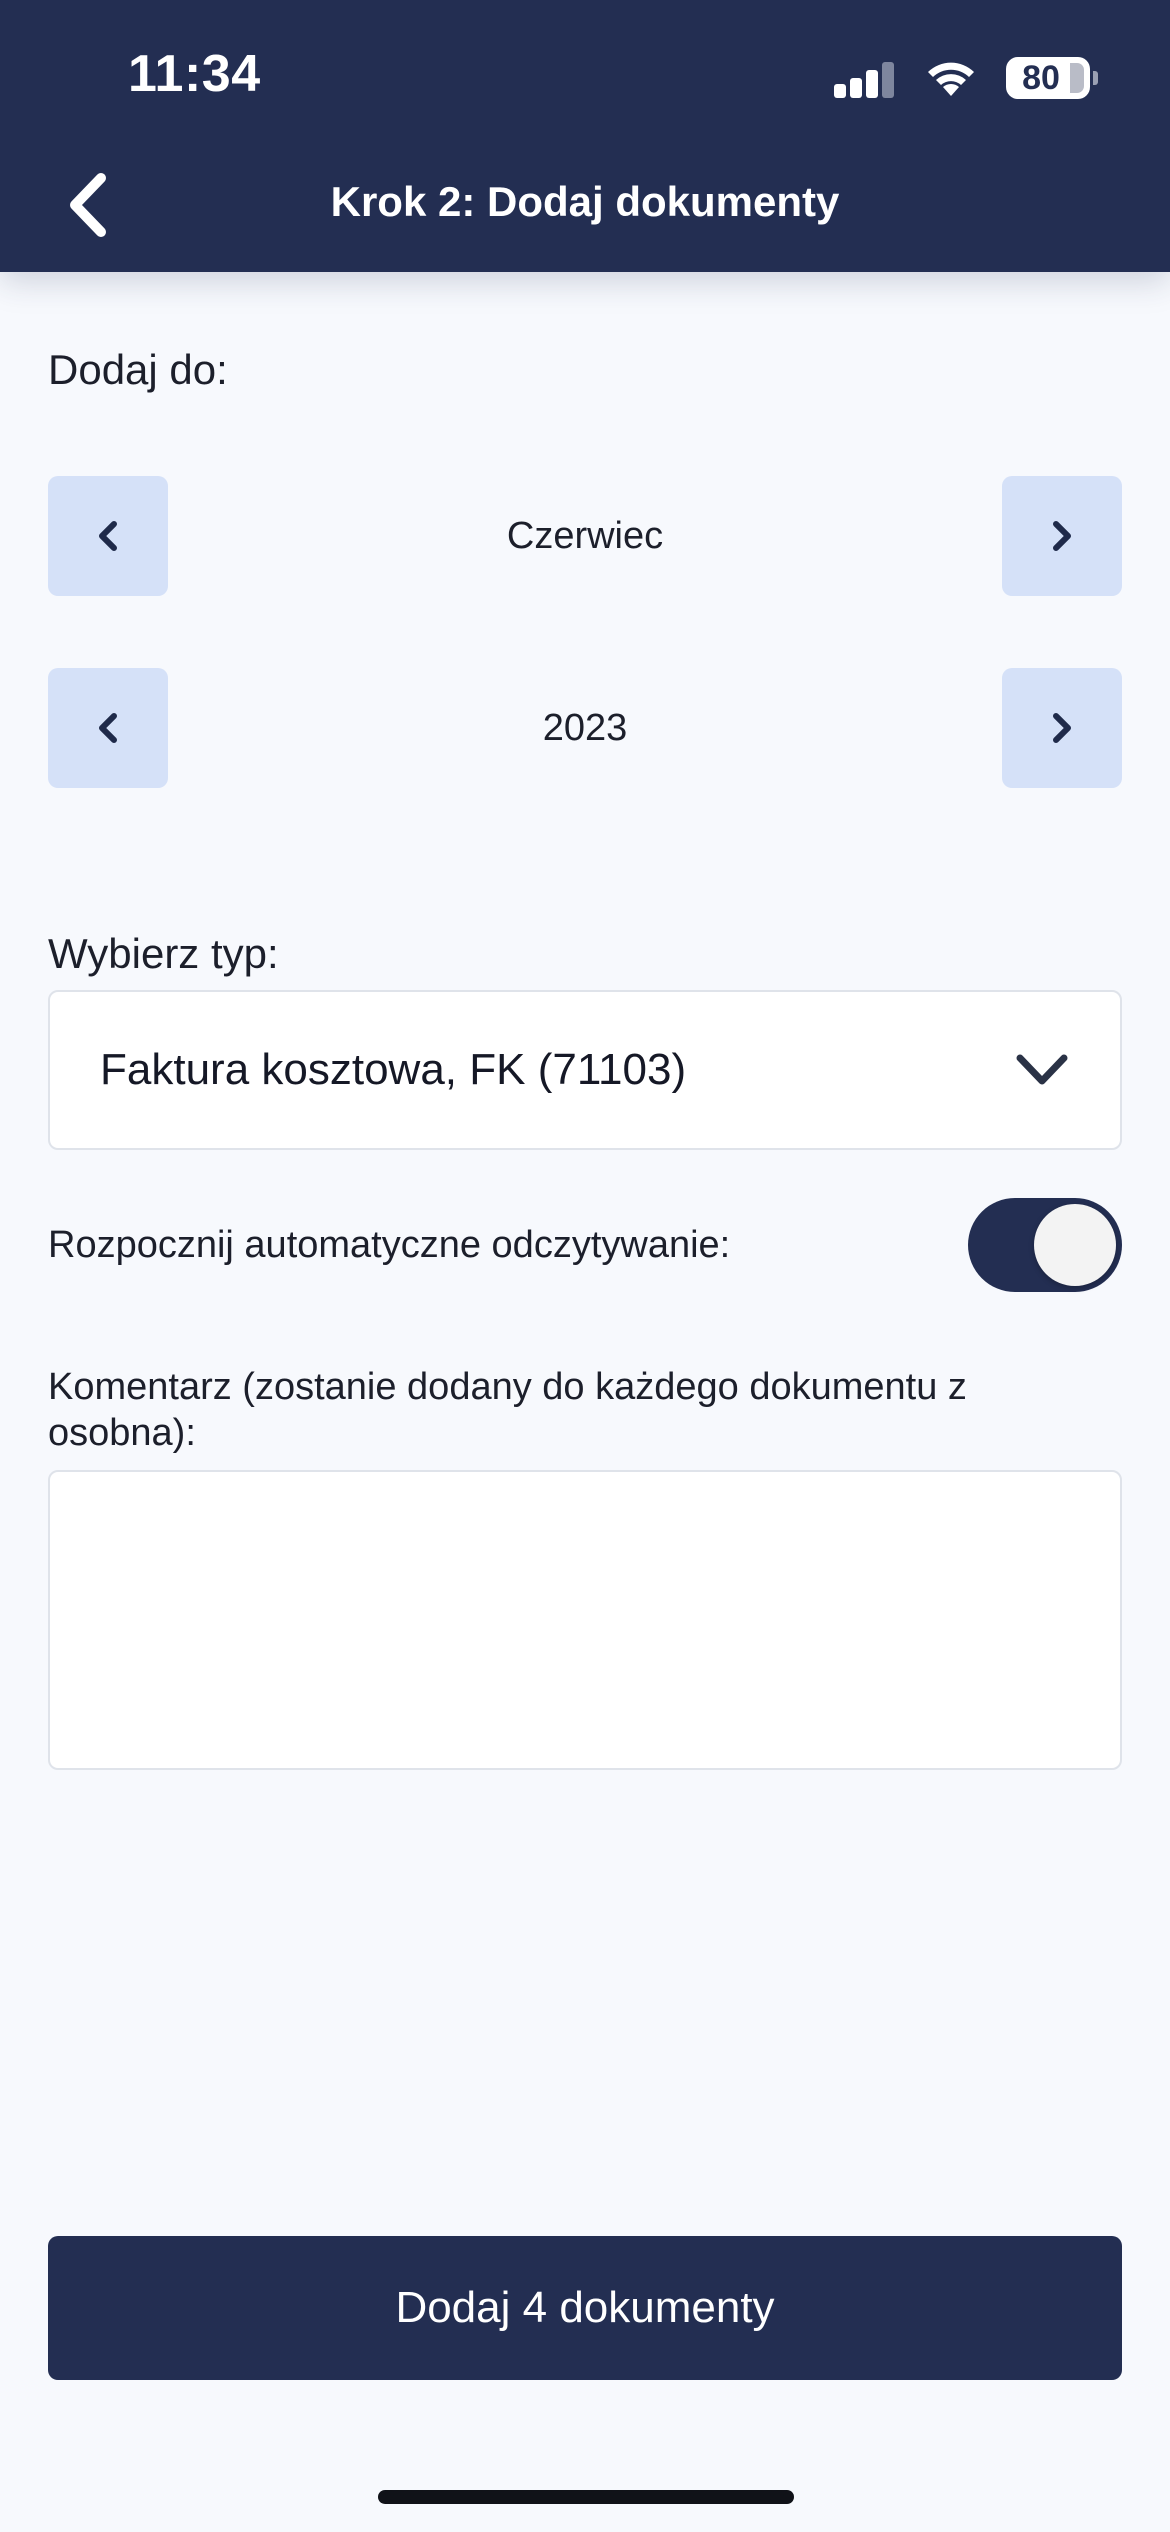 The width and height of the screenshot is (1170, 2532). What do you see at coordinates (194, 74) in the screenshot?
I see `status-time: 11:34` at bounding box center [194, 74].